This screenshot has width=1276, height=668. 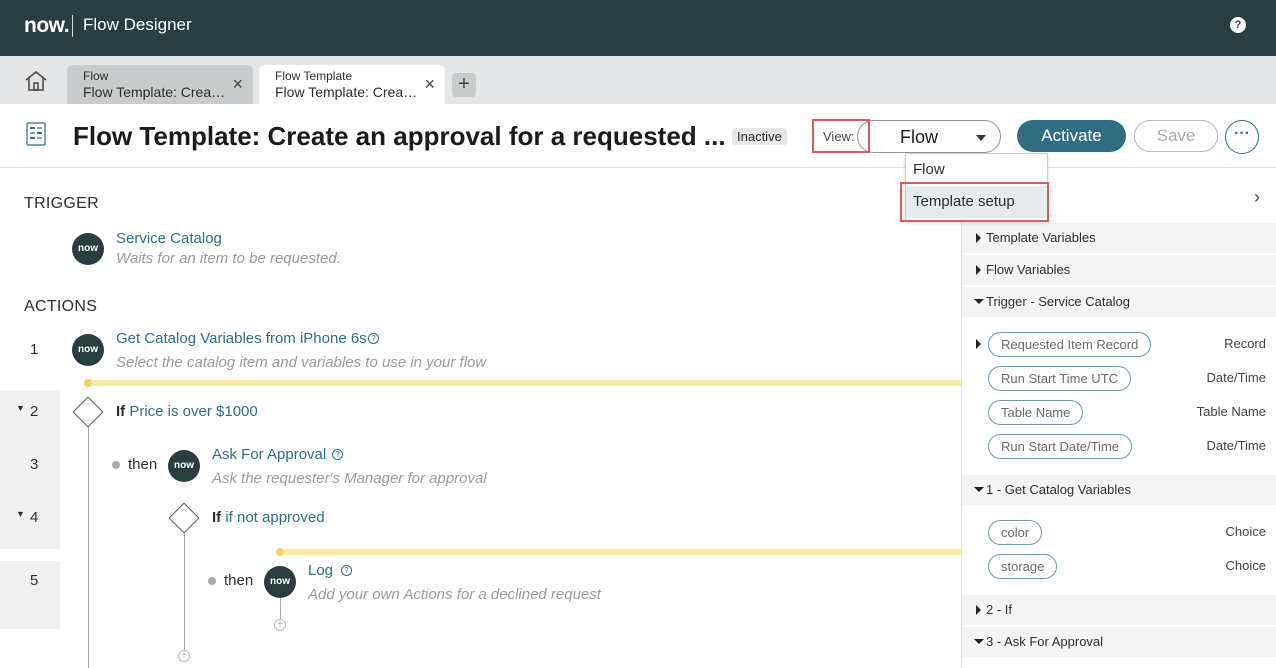 I want to click on panel-section-template-variables: Template Variables, so click(x=1119, y=238).